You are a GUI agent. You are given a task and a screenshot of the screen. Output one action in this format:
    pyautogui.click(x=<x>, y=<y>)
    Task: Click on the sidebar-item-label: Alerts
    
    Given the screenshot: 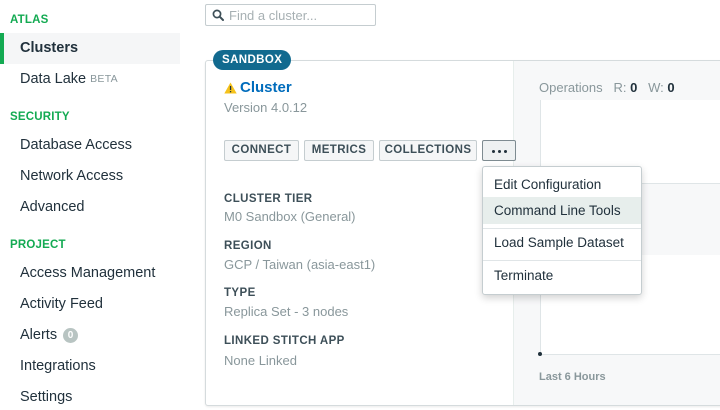 What is the action you would take?
    pyautogui.click(x=39, y=335)
    